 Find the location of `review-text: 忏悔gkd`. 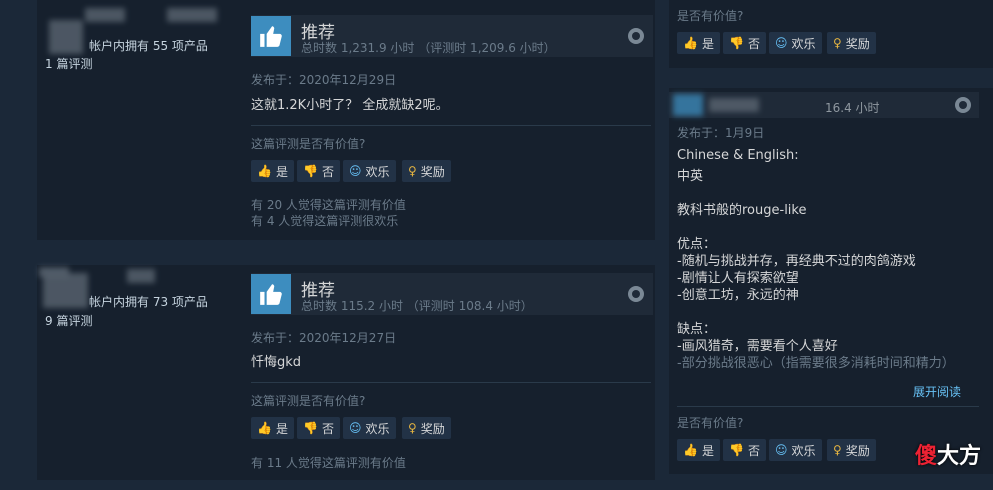

review-text: 忏悔gkd is located at coordinates (276, 362).